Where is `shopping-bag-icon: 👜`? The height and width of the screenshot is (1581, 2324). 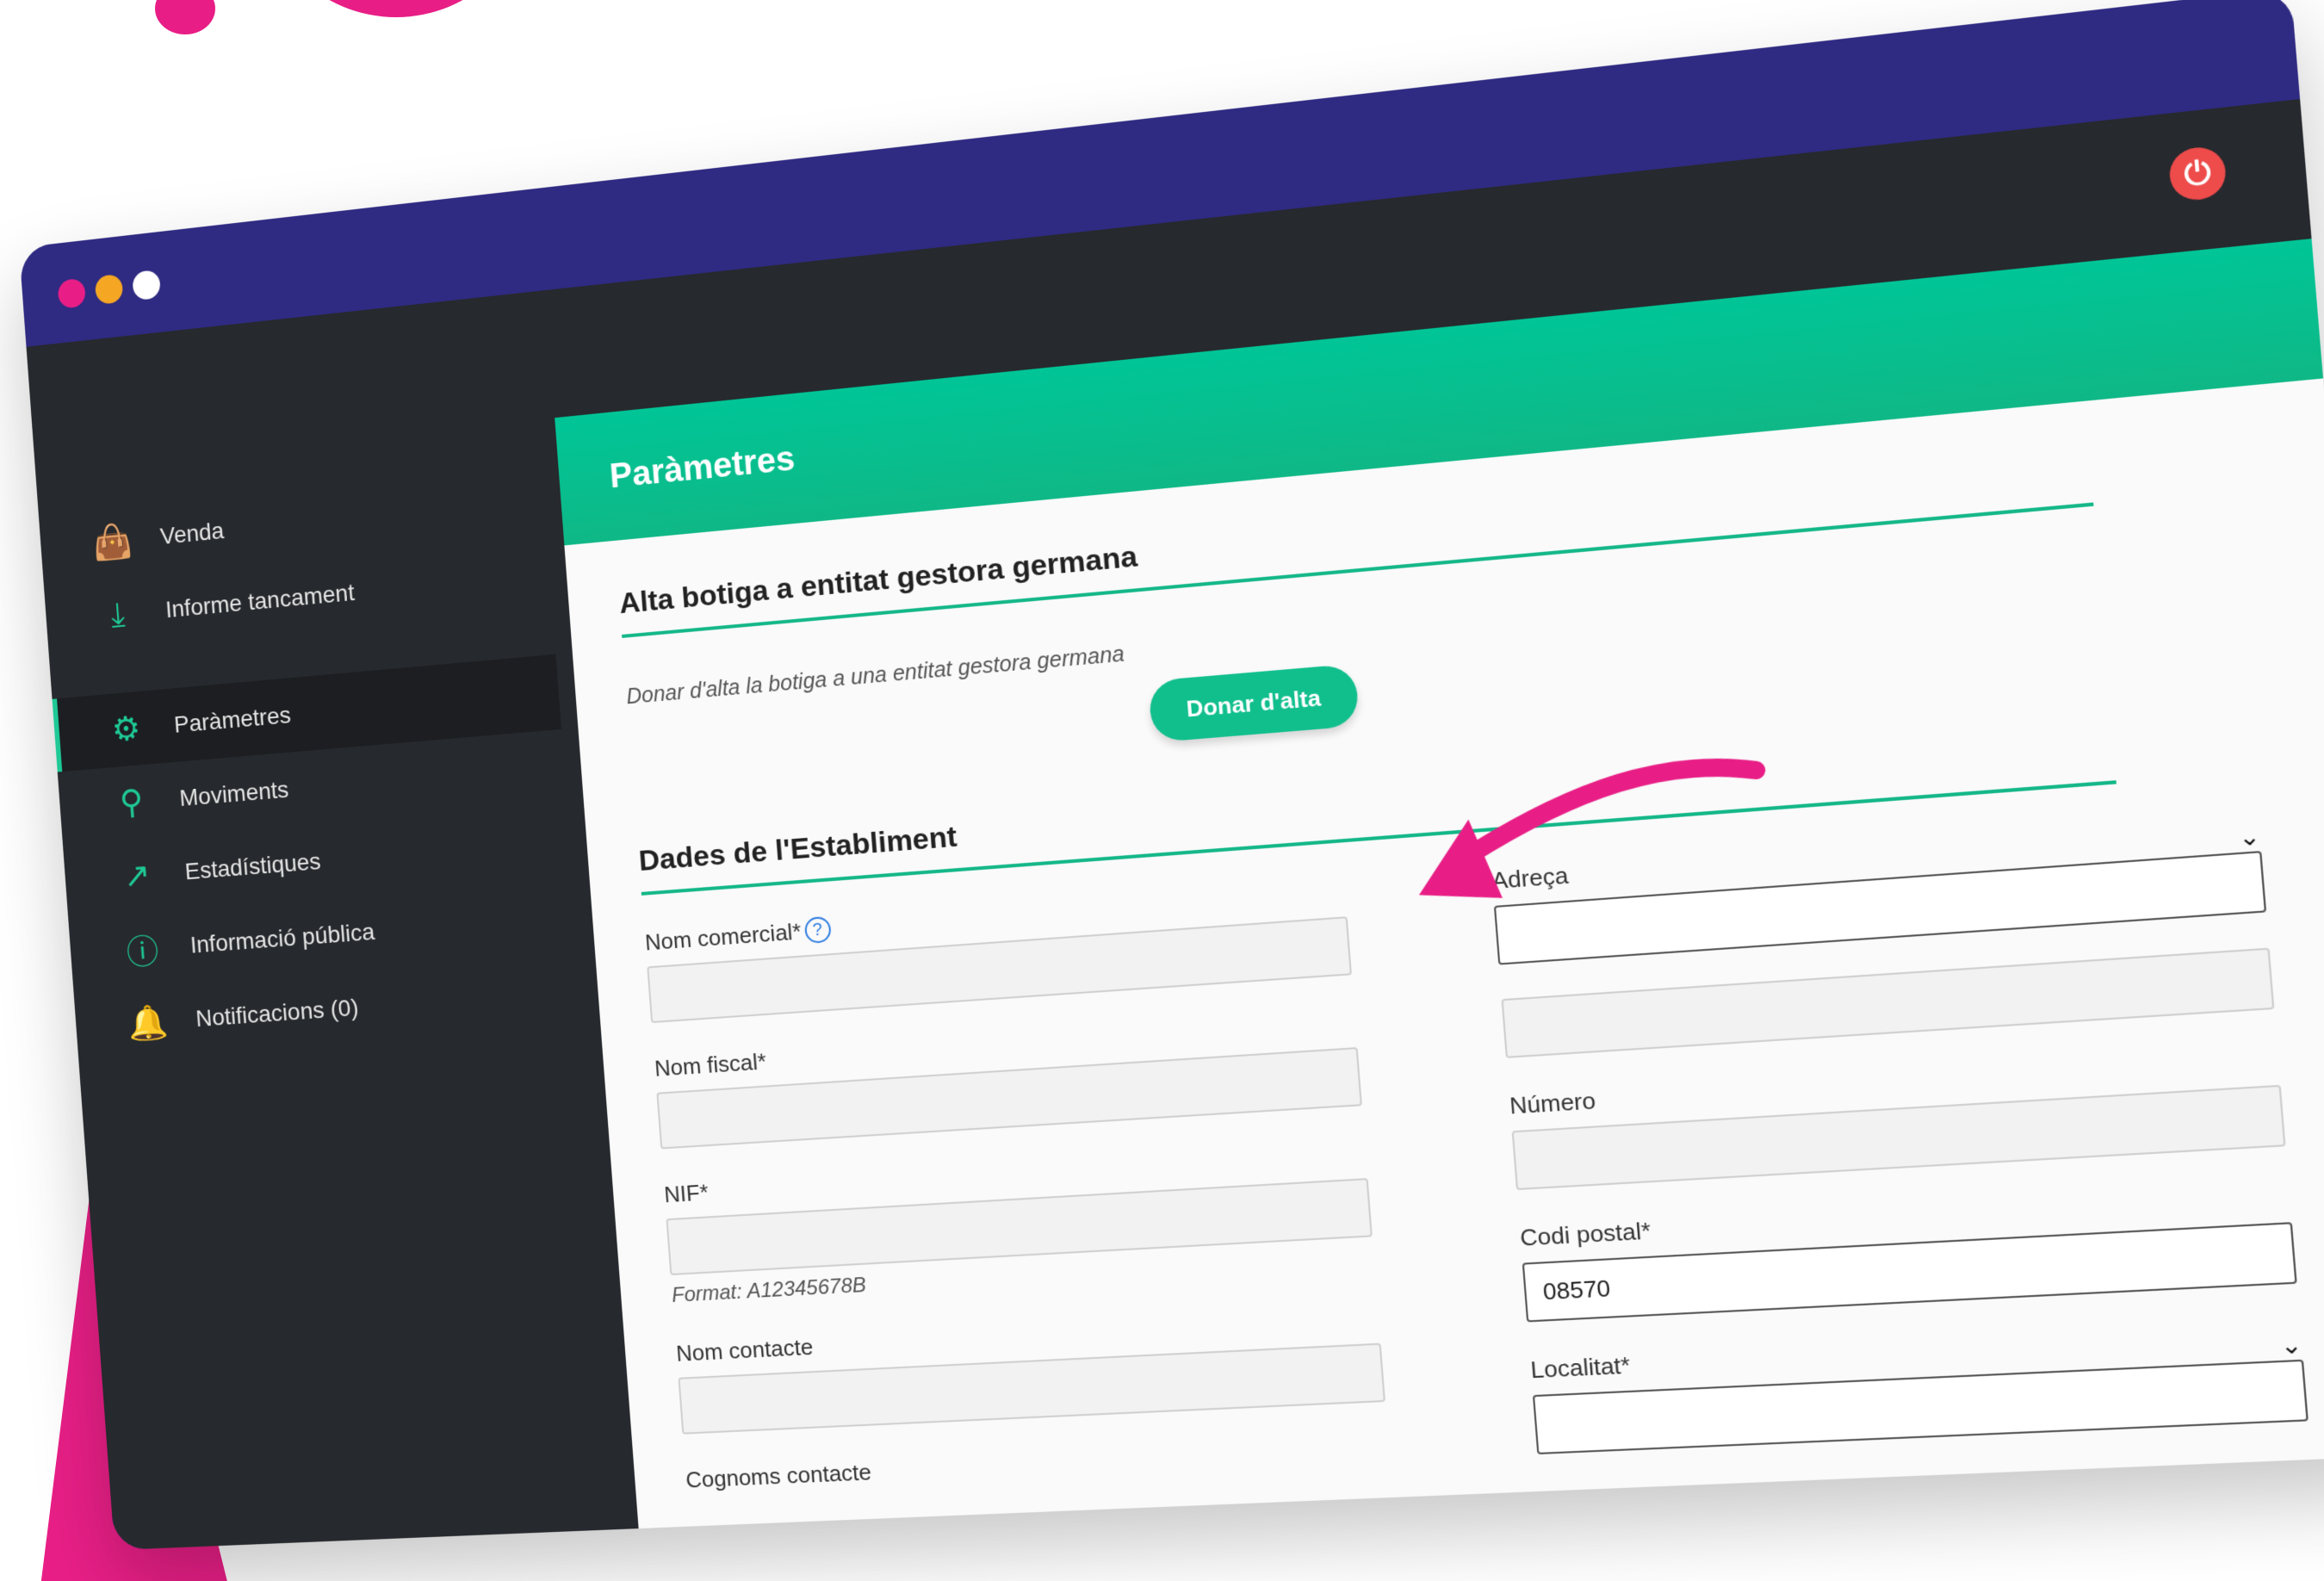 shopping-bag-icon: 👜 is located at coordinates (112, 542).